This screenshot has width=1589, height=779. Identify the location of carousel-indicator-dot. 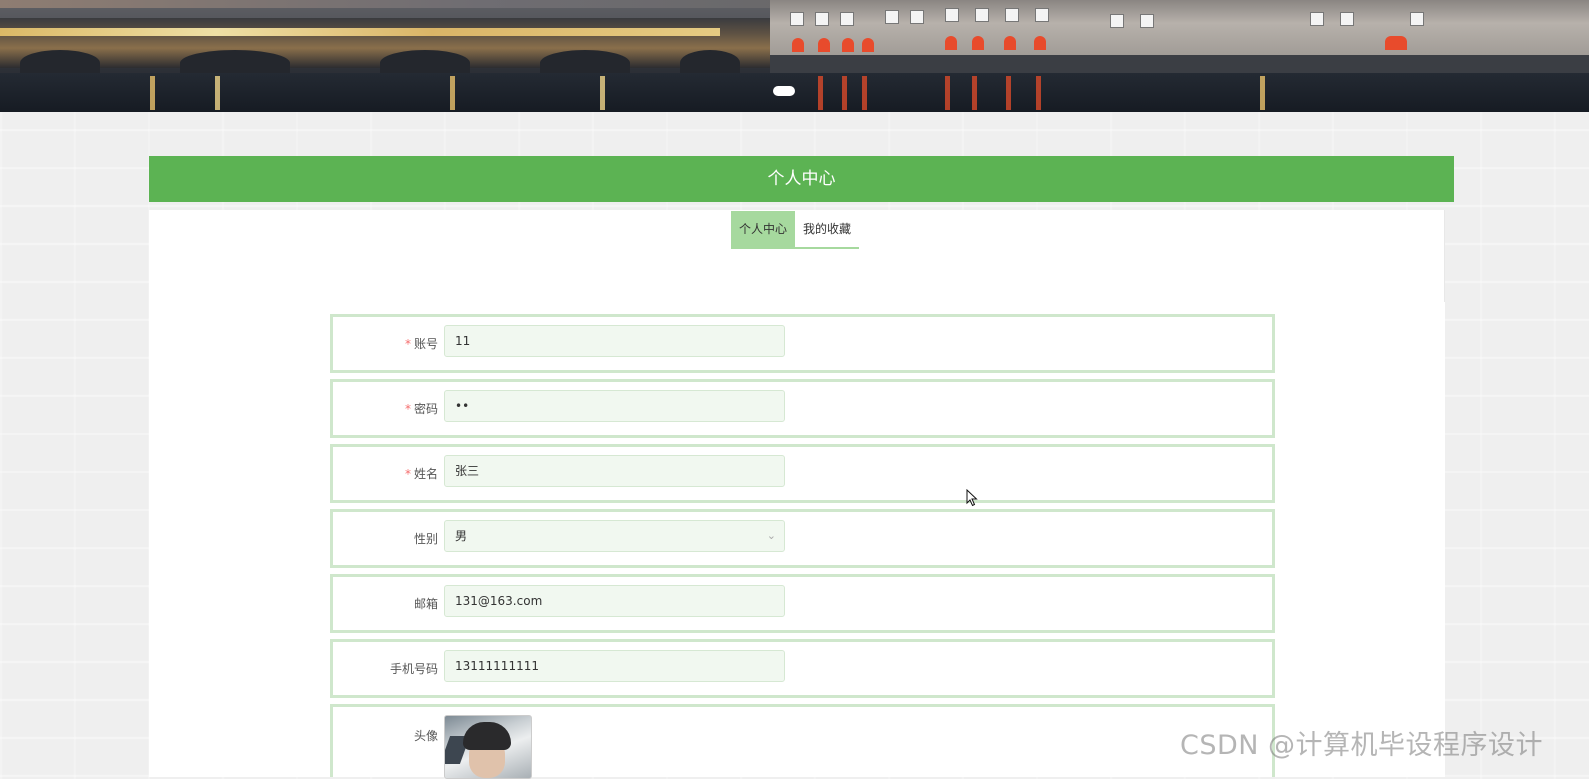
(784, 91).